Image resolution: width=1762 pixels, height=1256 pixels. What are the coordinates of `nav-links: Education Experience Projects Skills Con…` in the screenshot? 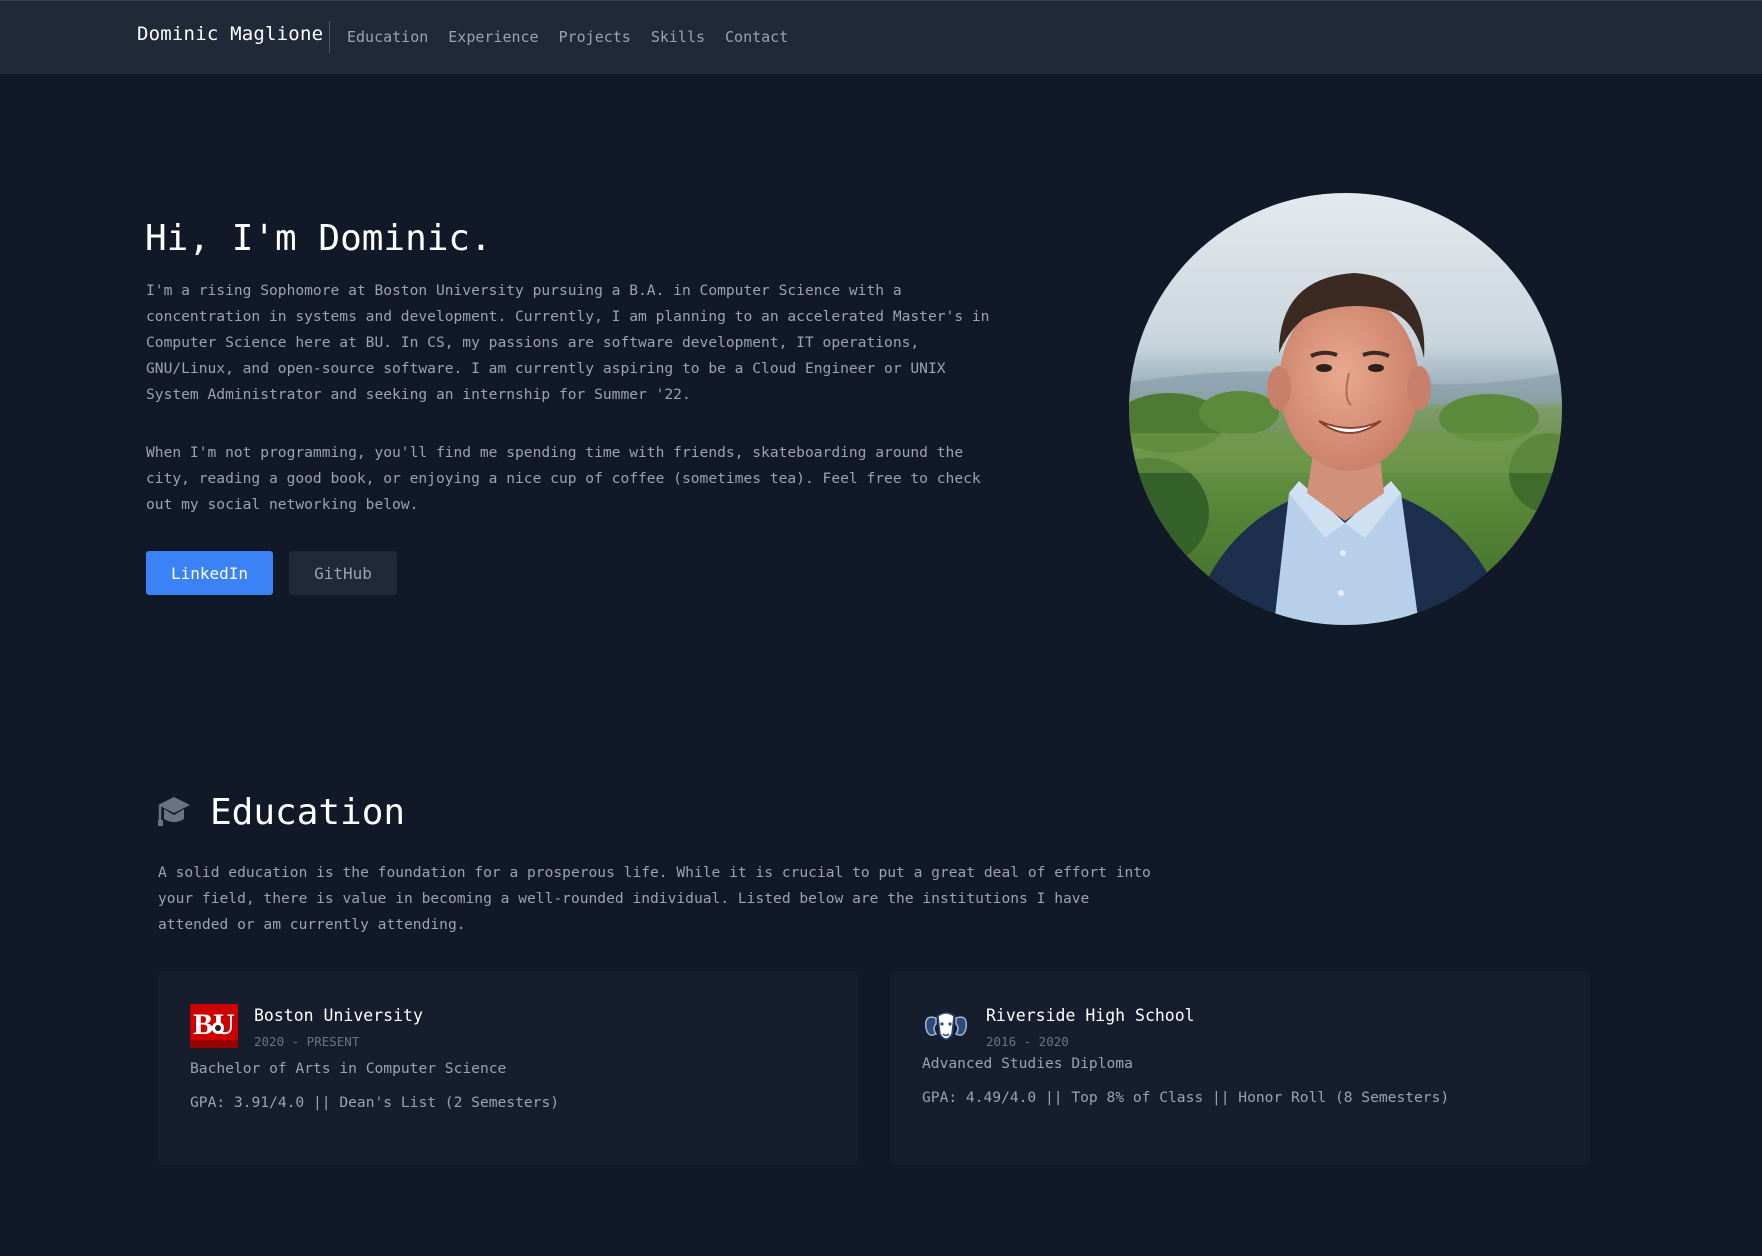 It's located at (567, 37).